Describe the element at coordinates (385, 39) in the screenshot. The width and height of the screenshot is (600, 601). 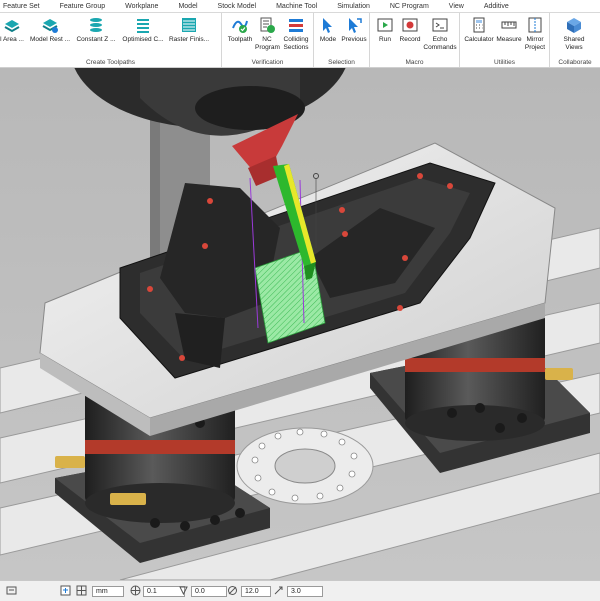
I see `macro-run-label: Run` at that location.